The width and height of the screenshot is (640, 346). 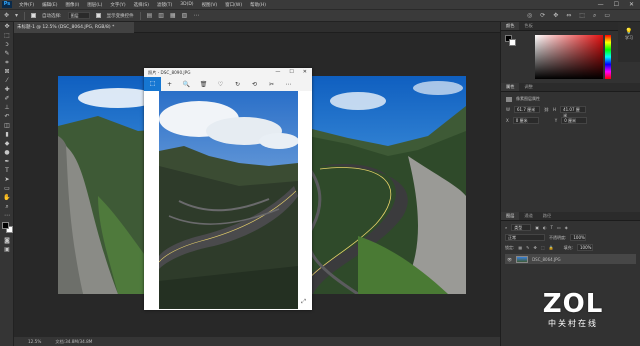 I want to click on lock-paint-icon: ✎, so click(x=527, y=247).